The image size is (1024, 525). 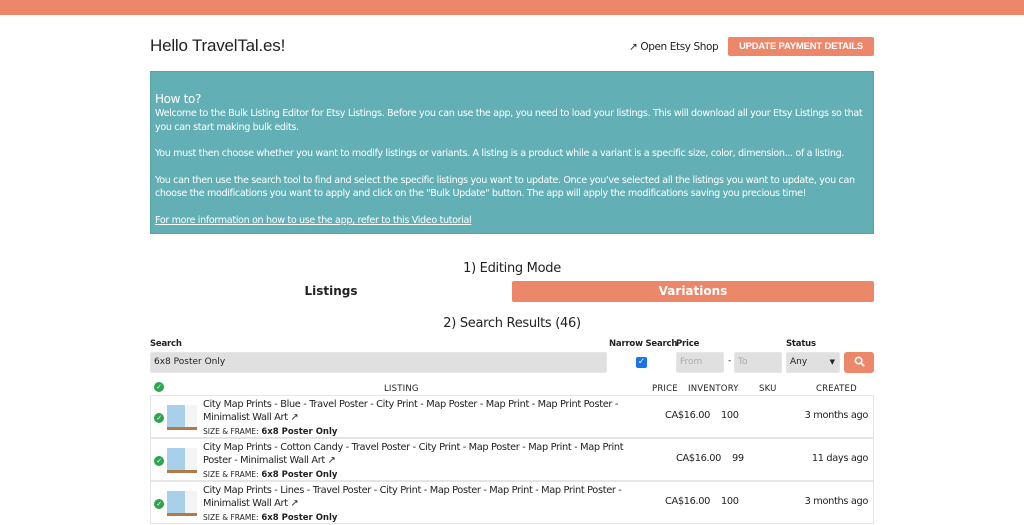 I want to click on update-payment-button: UPDATE PAYMENT DETAILS, so click(x=801, y=46).